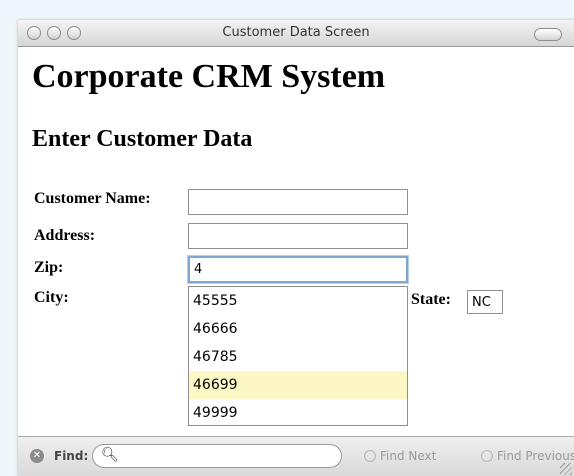 The height and width of the screenshot is (476, 574). Describe the element at coordinates (110, 455) in the screenshot. I see `search-icon: 🔍︎` at that location.